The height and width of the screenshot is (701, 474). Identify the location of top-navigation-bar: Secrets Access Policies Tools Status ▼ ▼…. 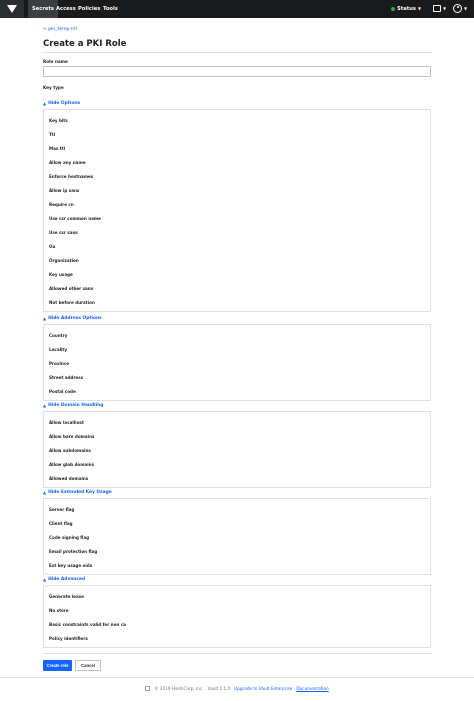
(237, 9).